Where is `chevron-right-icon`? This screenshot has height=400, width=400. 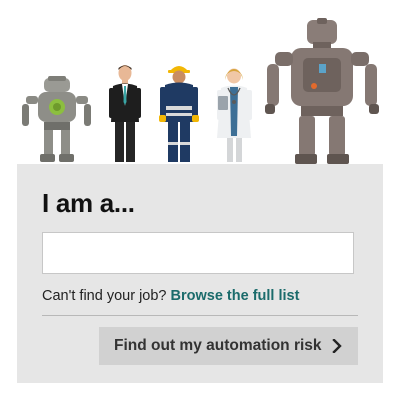 chevron-right-icon is located at coordinates (336, 346).